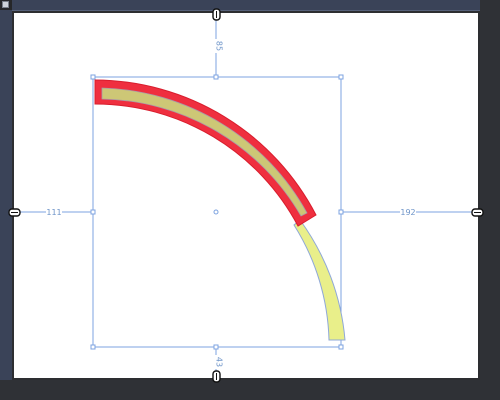 Image resolution: width=500 pixels, height=400 pixels. I want to click on center-point-handle, so click(216, 212).